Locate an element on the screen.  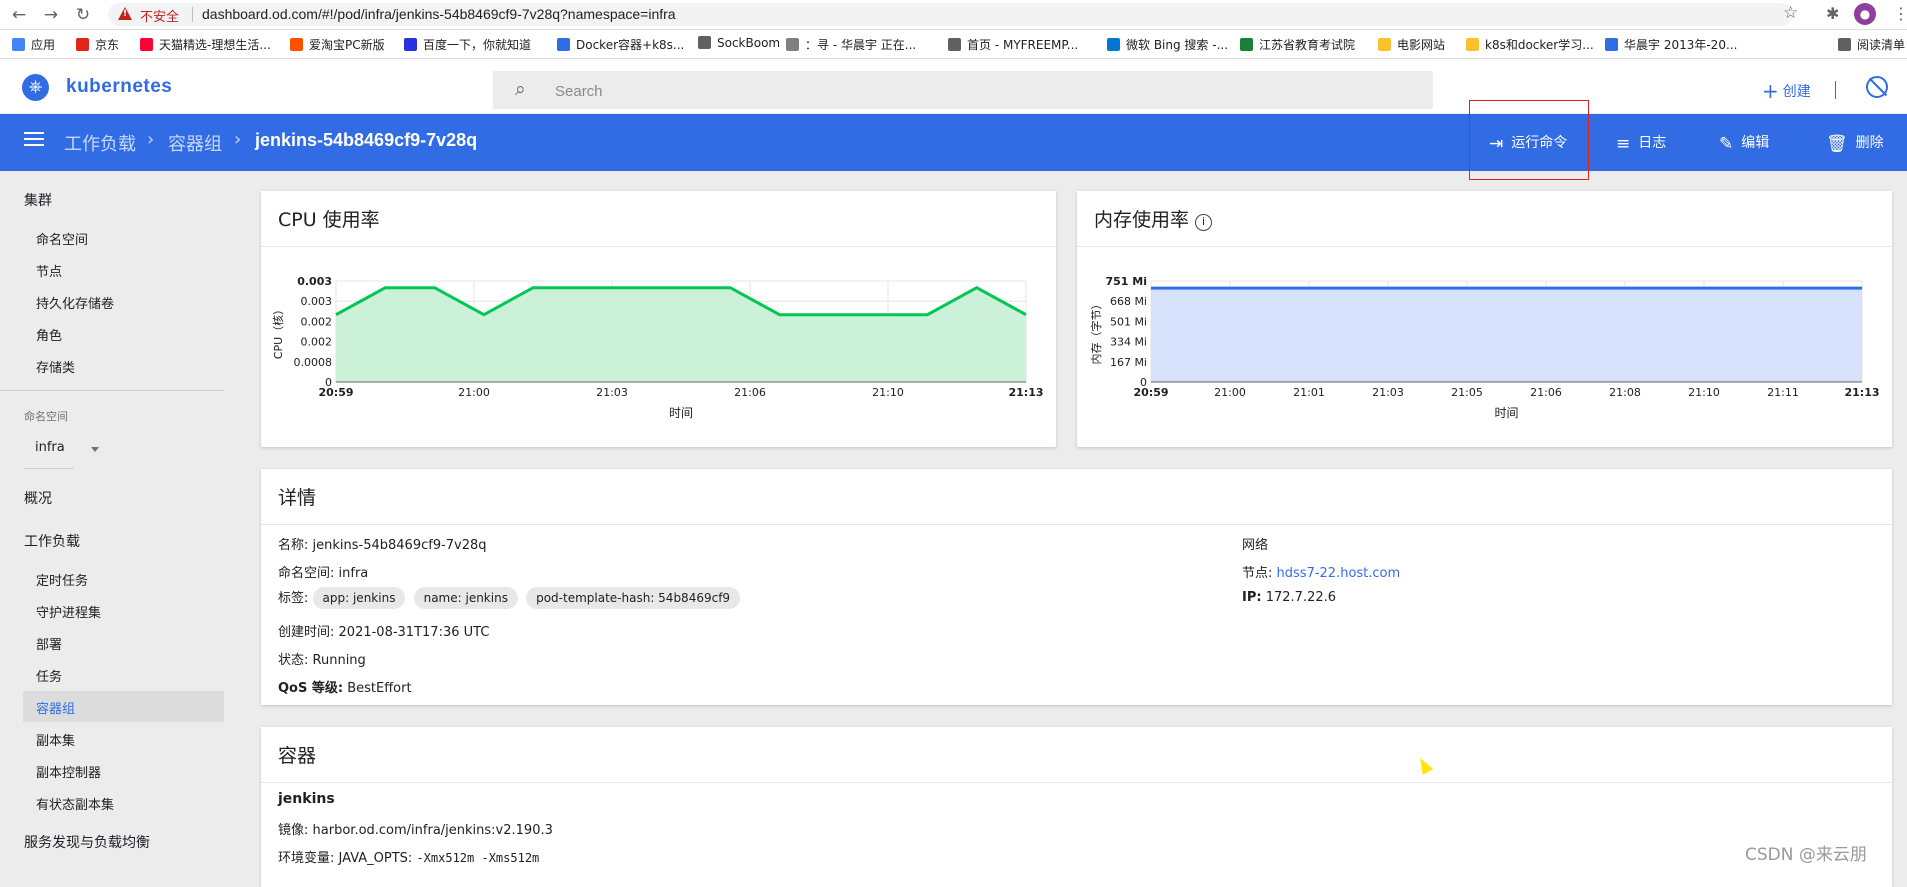
bookmark-item: 江苏省教育考试院 is located at coordinates (1297, 44).